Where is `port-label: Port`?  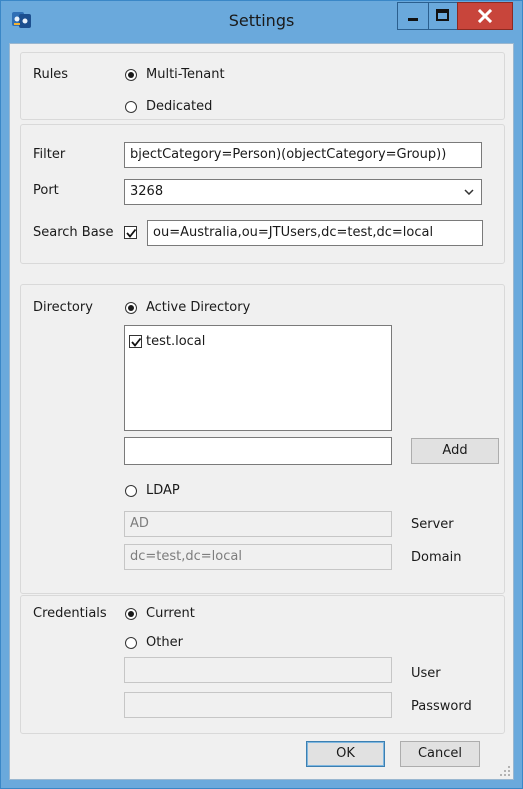
port-label: Port is located at coordinates (46, 190).